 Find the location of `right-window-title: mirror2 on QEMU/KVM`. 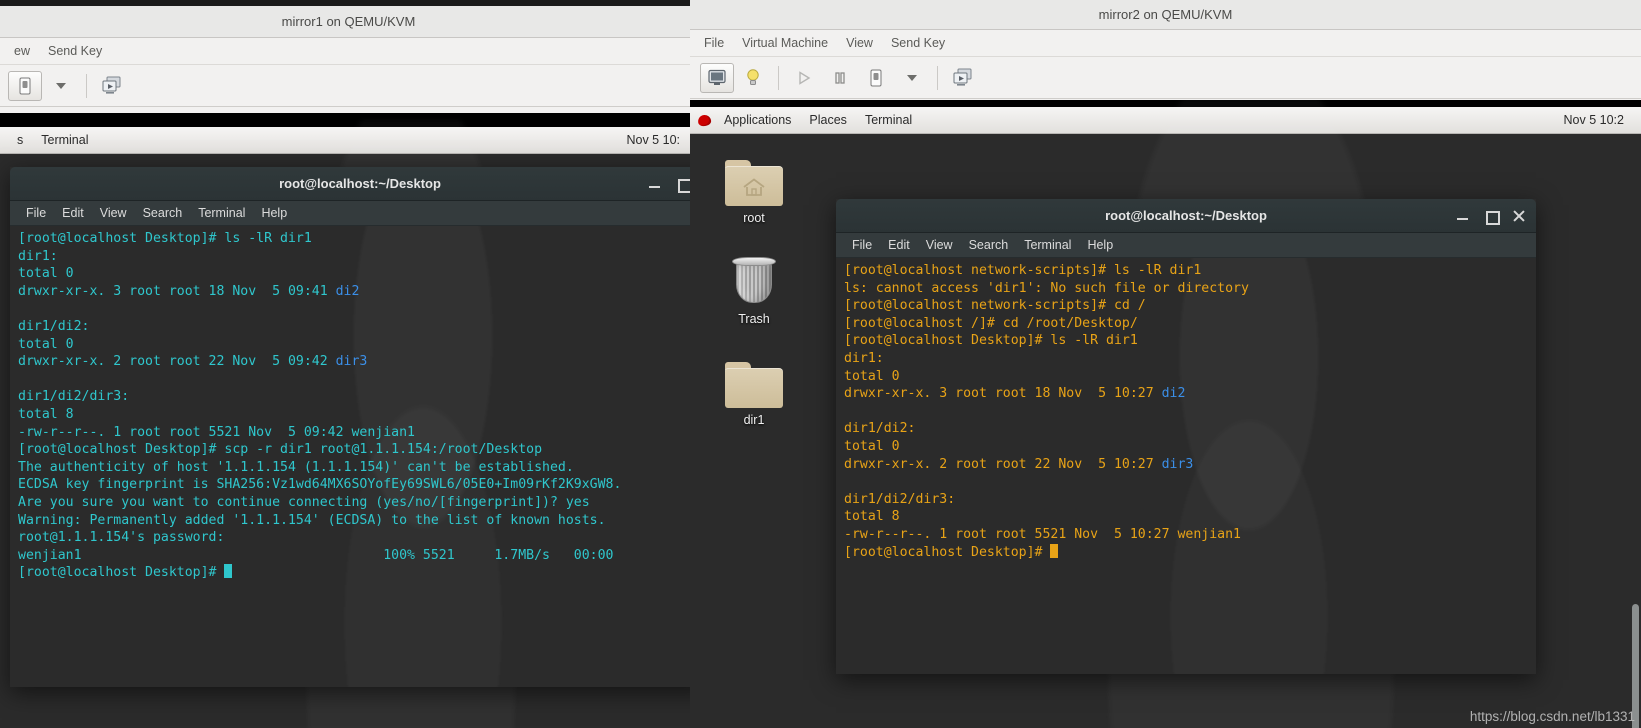

right-window-title: mirror2 on QEMU/KVM is located at coordinates (1165, 14).